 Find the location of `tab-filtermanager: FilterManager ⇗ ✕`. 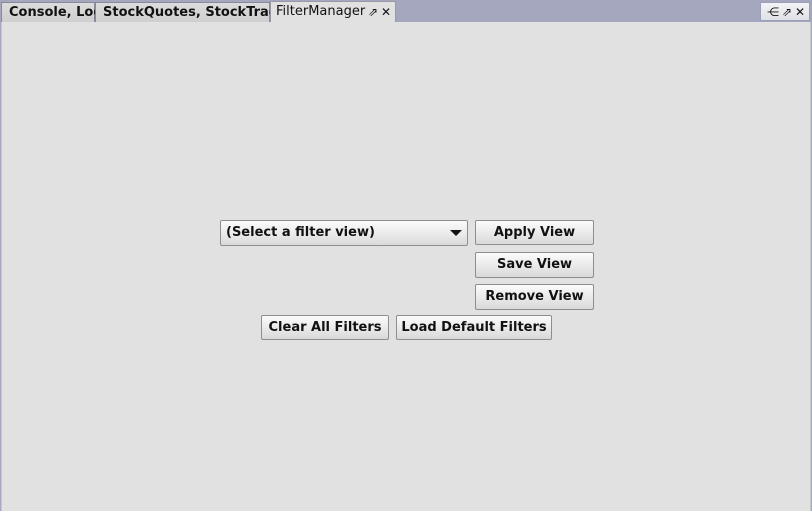

tab-filtermanager: FilterManager ⇗ ✕ is located at coordinates (333, 12).